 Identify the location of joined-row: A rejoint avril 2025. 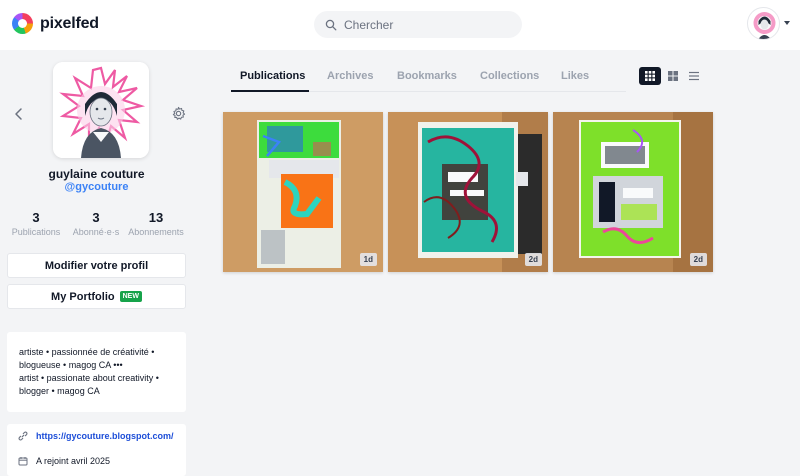
(64, 461).